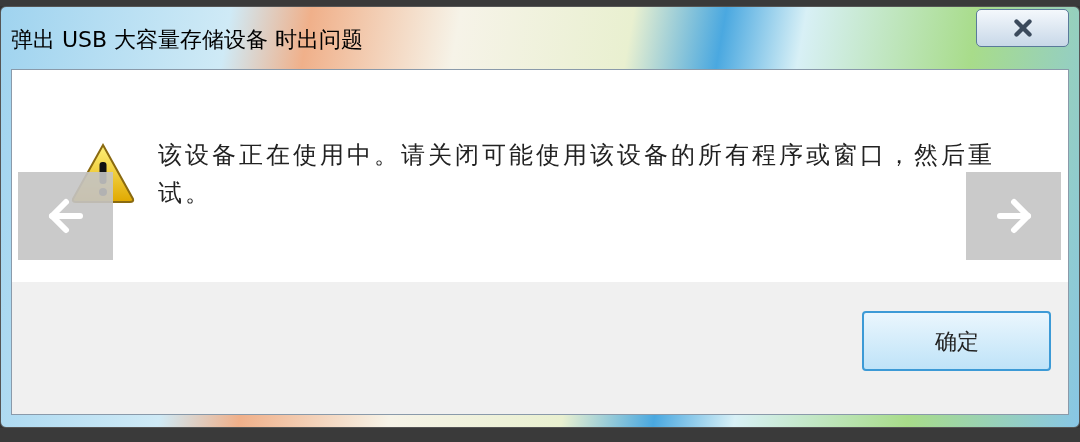 The image size is (1080, 442). Describe the element at coordinates (65, 216) in the screenshot. I see `previous-button` at that location.